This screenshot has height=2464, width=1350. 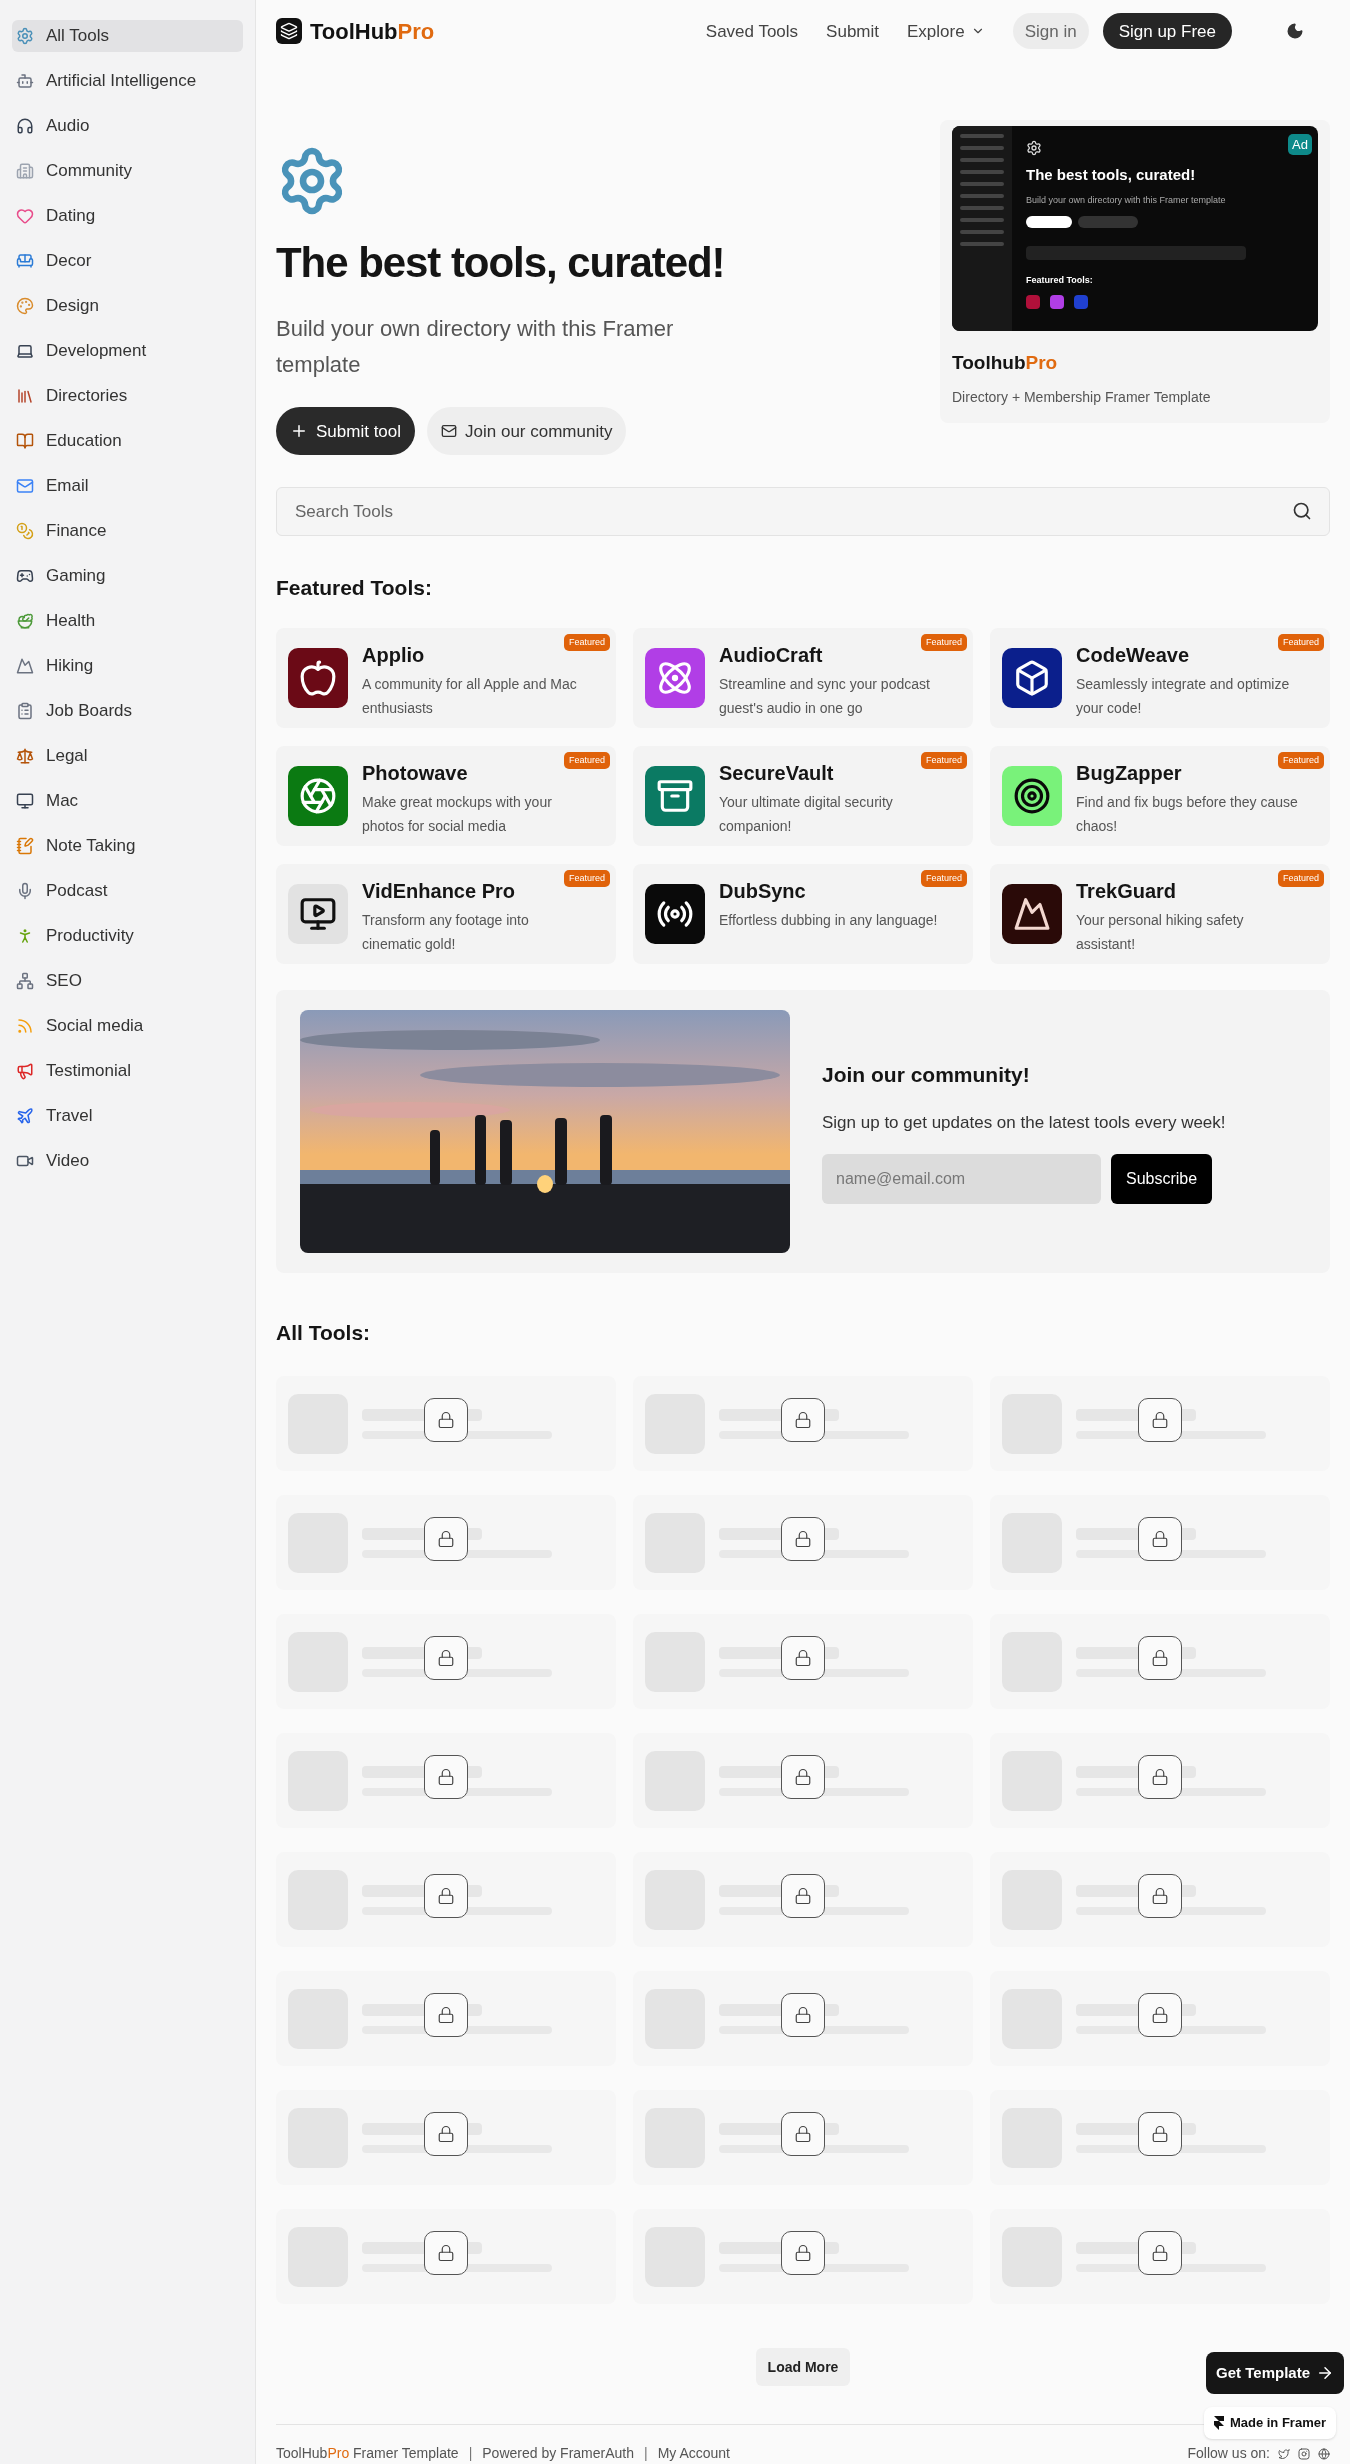 I want to click on sidebar-item: Podcast, so click(x=127, y=891).